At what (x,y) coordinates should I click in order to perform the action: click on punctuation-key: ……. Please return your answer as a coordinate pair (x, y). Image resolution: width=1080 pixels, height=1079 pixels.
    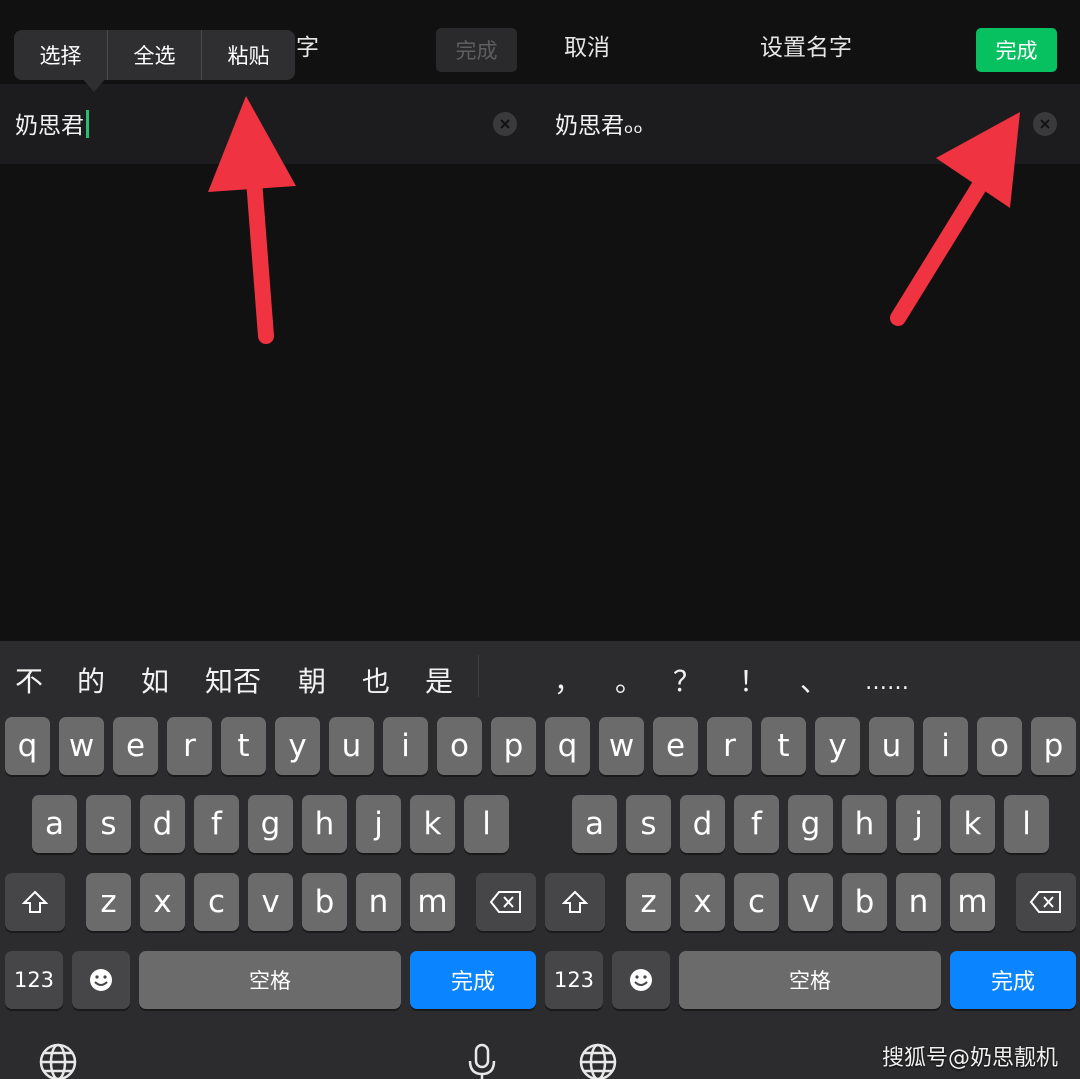
    Looking at the image, I should click on (887, 682).